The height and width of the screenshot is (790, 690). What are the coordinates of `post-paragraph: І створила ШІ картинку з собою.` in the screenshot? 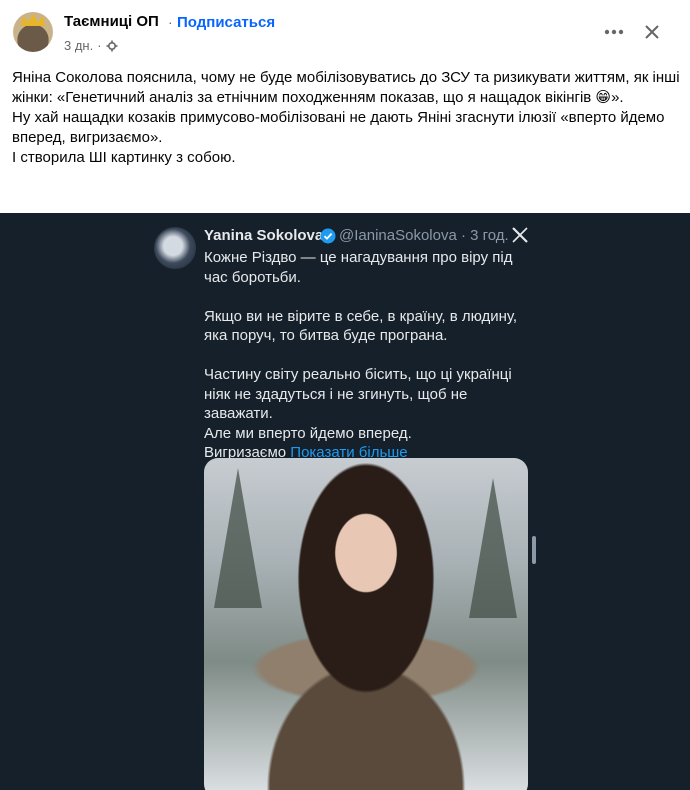 It's located at (124, 157).